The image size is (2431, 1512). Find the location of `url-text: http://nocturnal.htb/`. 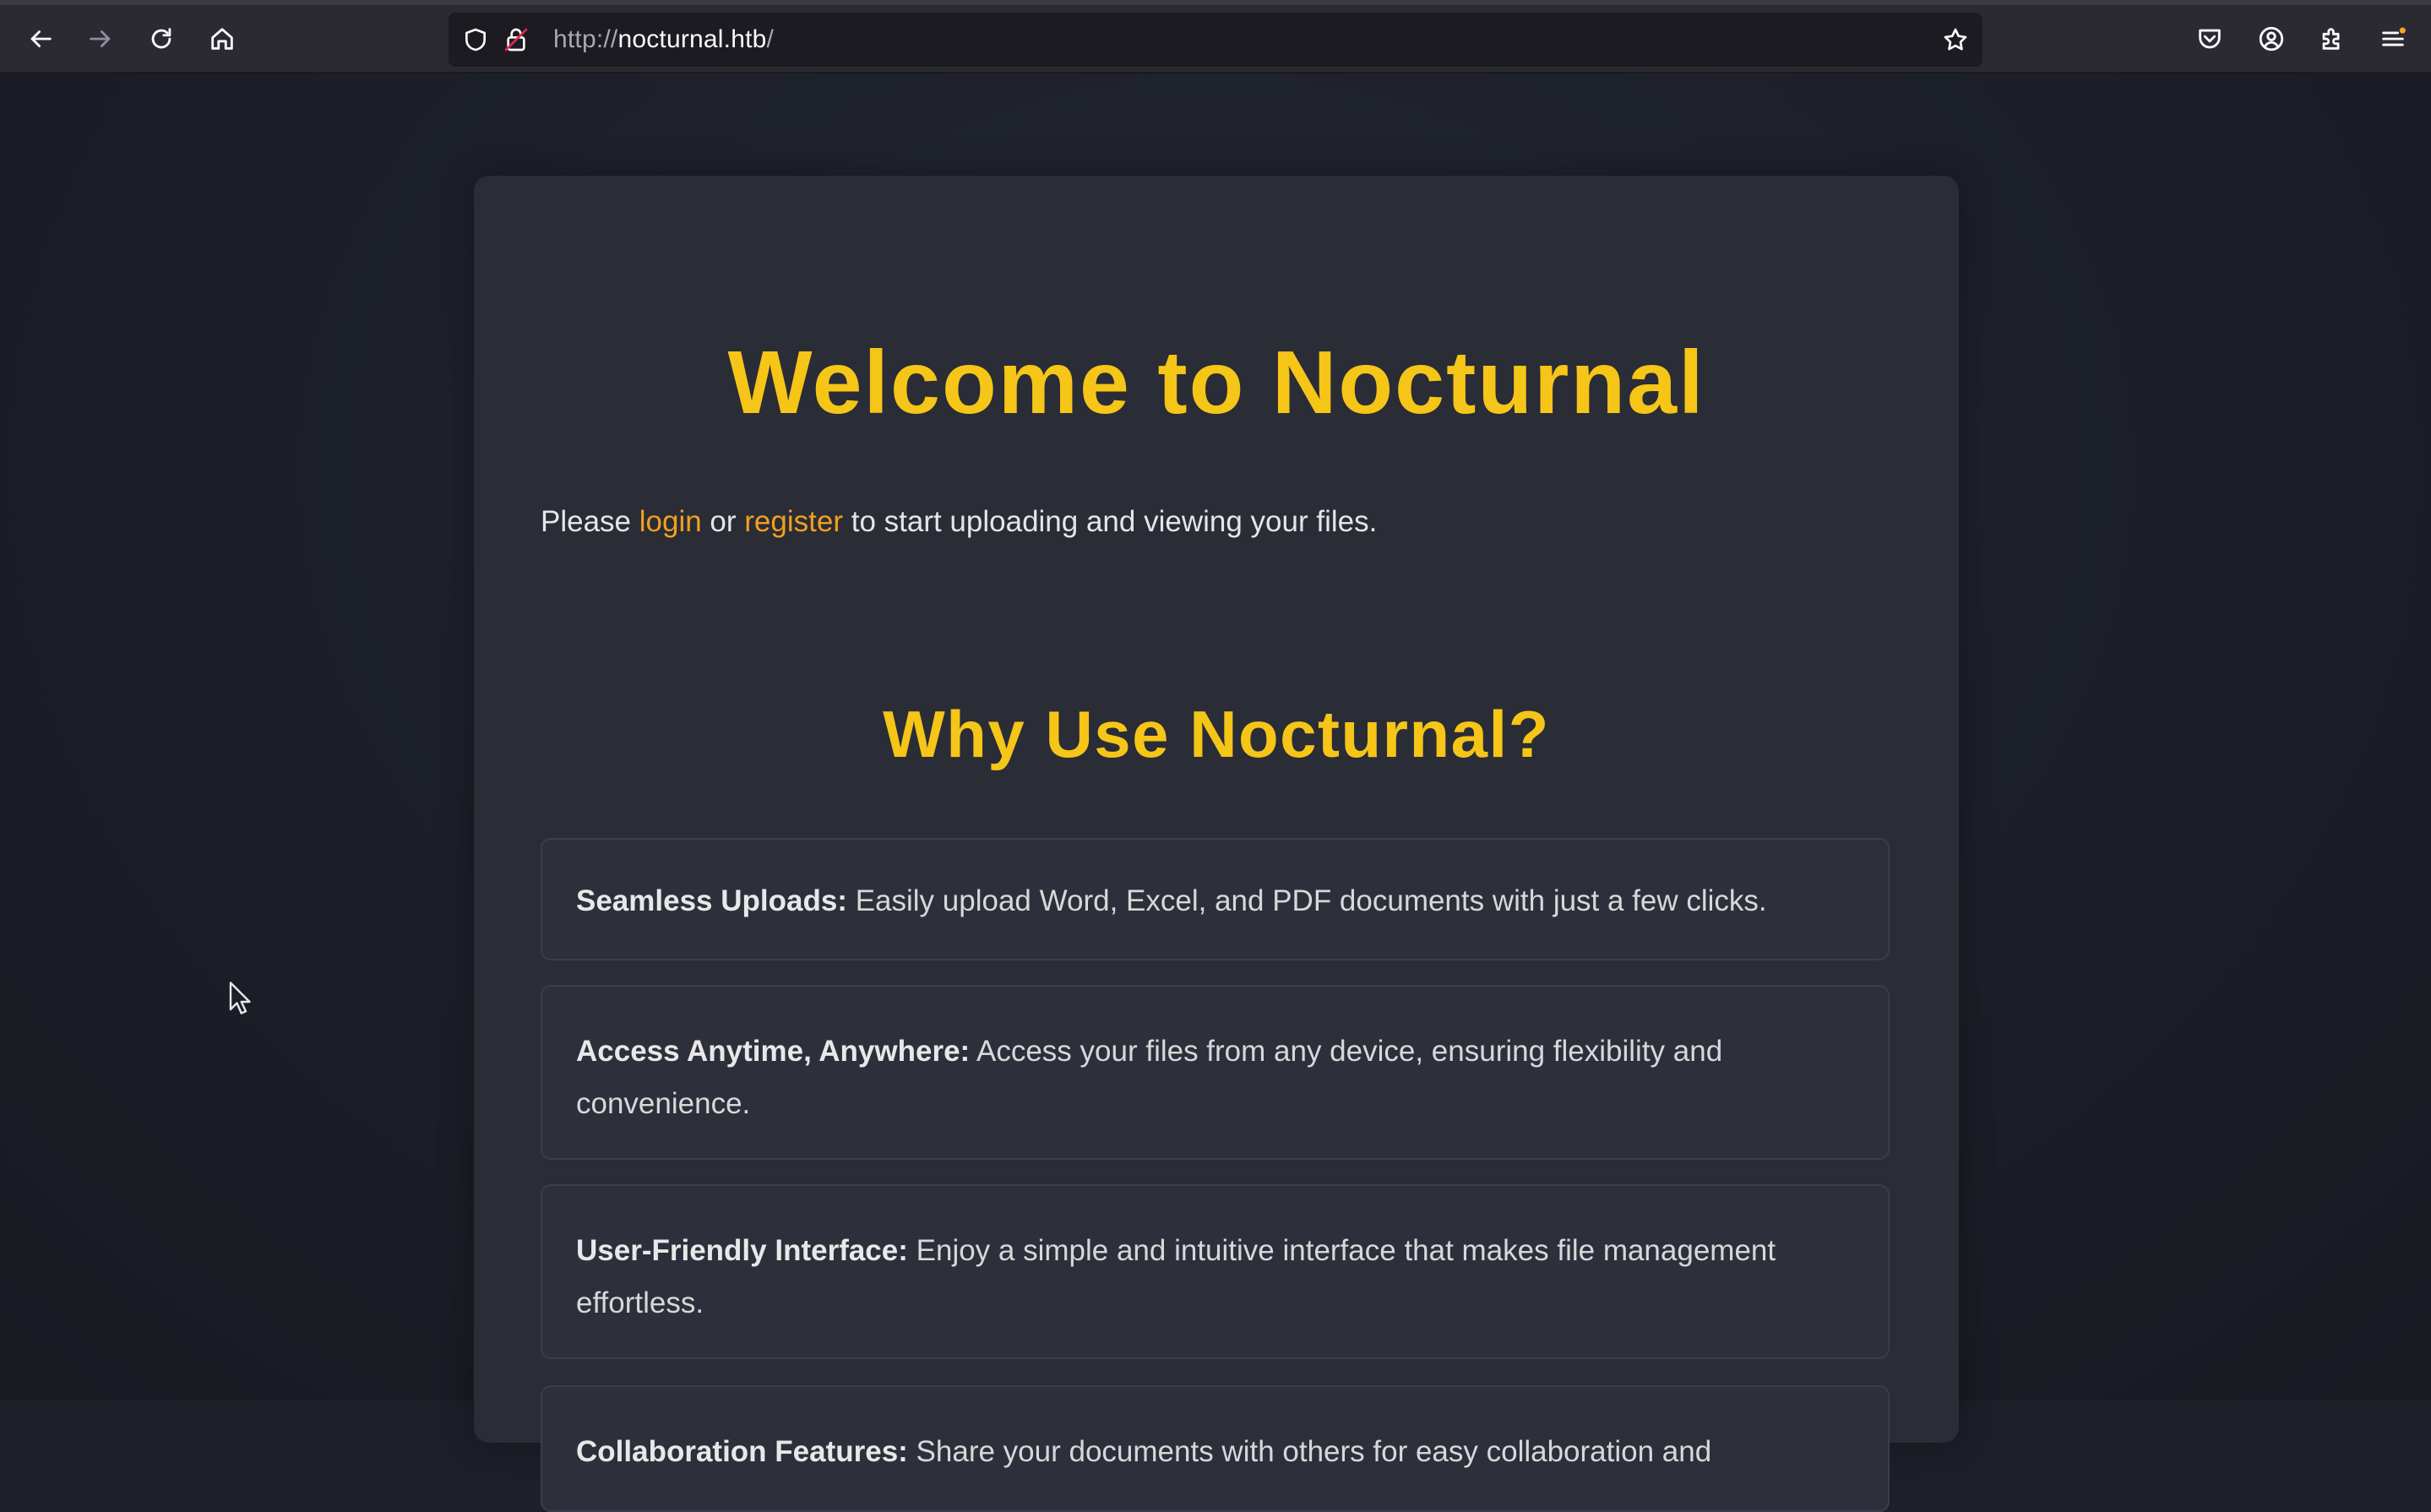

url-text: http://nocturnal.htb/ is located at coordinates (663, 40).